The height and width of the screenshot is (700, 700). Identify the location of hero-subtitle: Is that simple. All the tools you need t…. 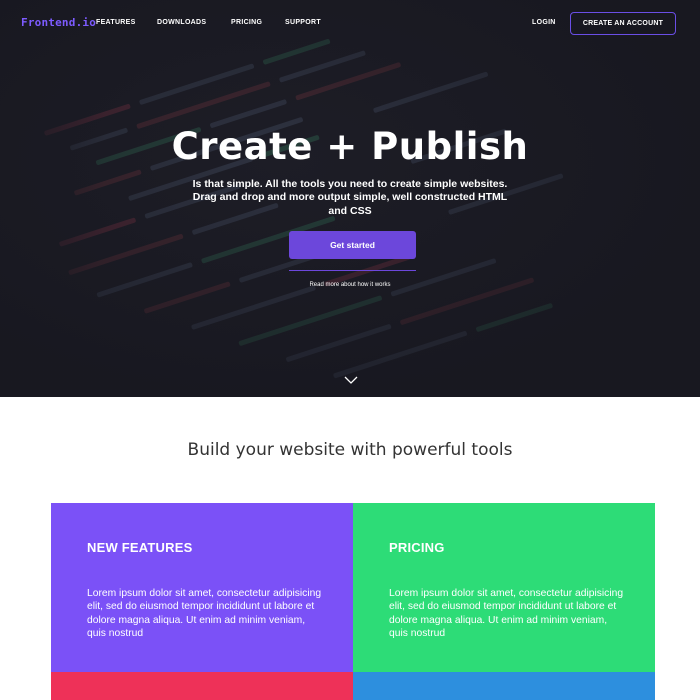
(350, 197).